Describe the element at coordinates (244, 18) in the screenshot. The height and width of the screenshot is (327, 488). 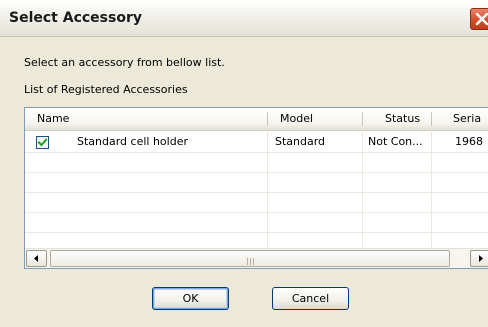
I see `title-bar: Select Accessory` at that location.